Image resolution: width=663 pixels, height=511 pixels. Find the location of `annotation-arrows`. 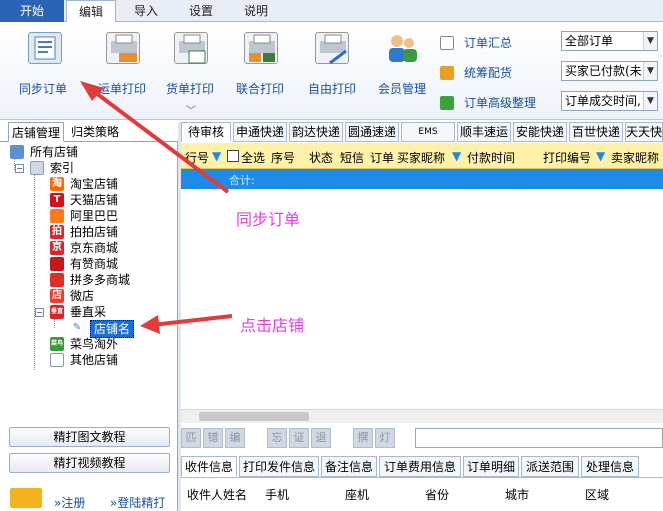

annotation-arrows is located at coordinates (156, 207).